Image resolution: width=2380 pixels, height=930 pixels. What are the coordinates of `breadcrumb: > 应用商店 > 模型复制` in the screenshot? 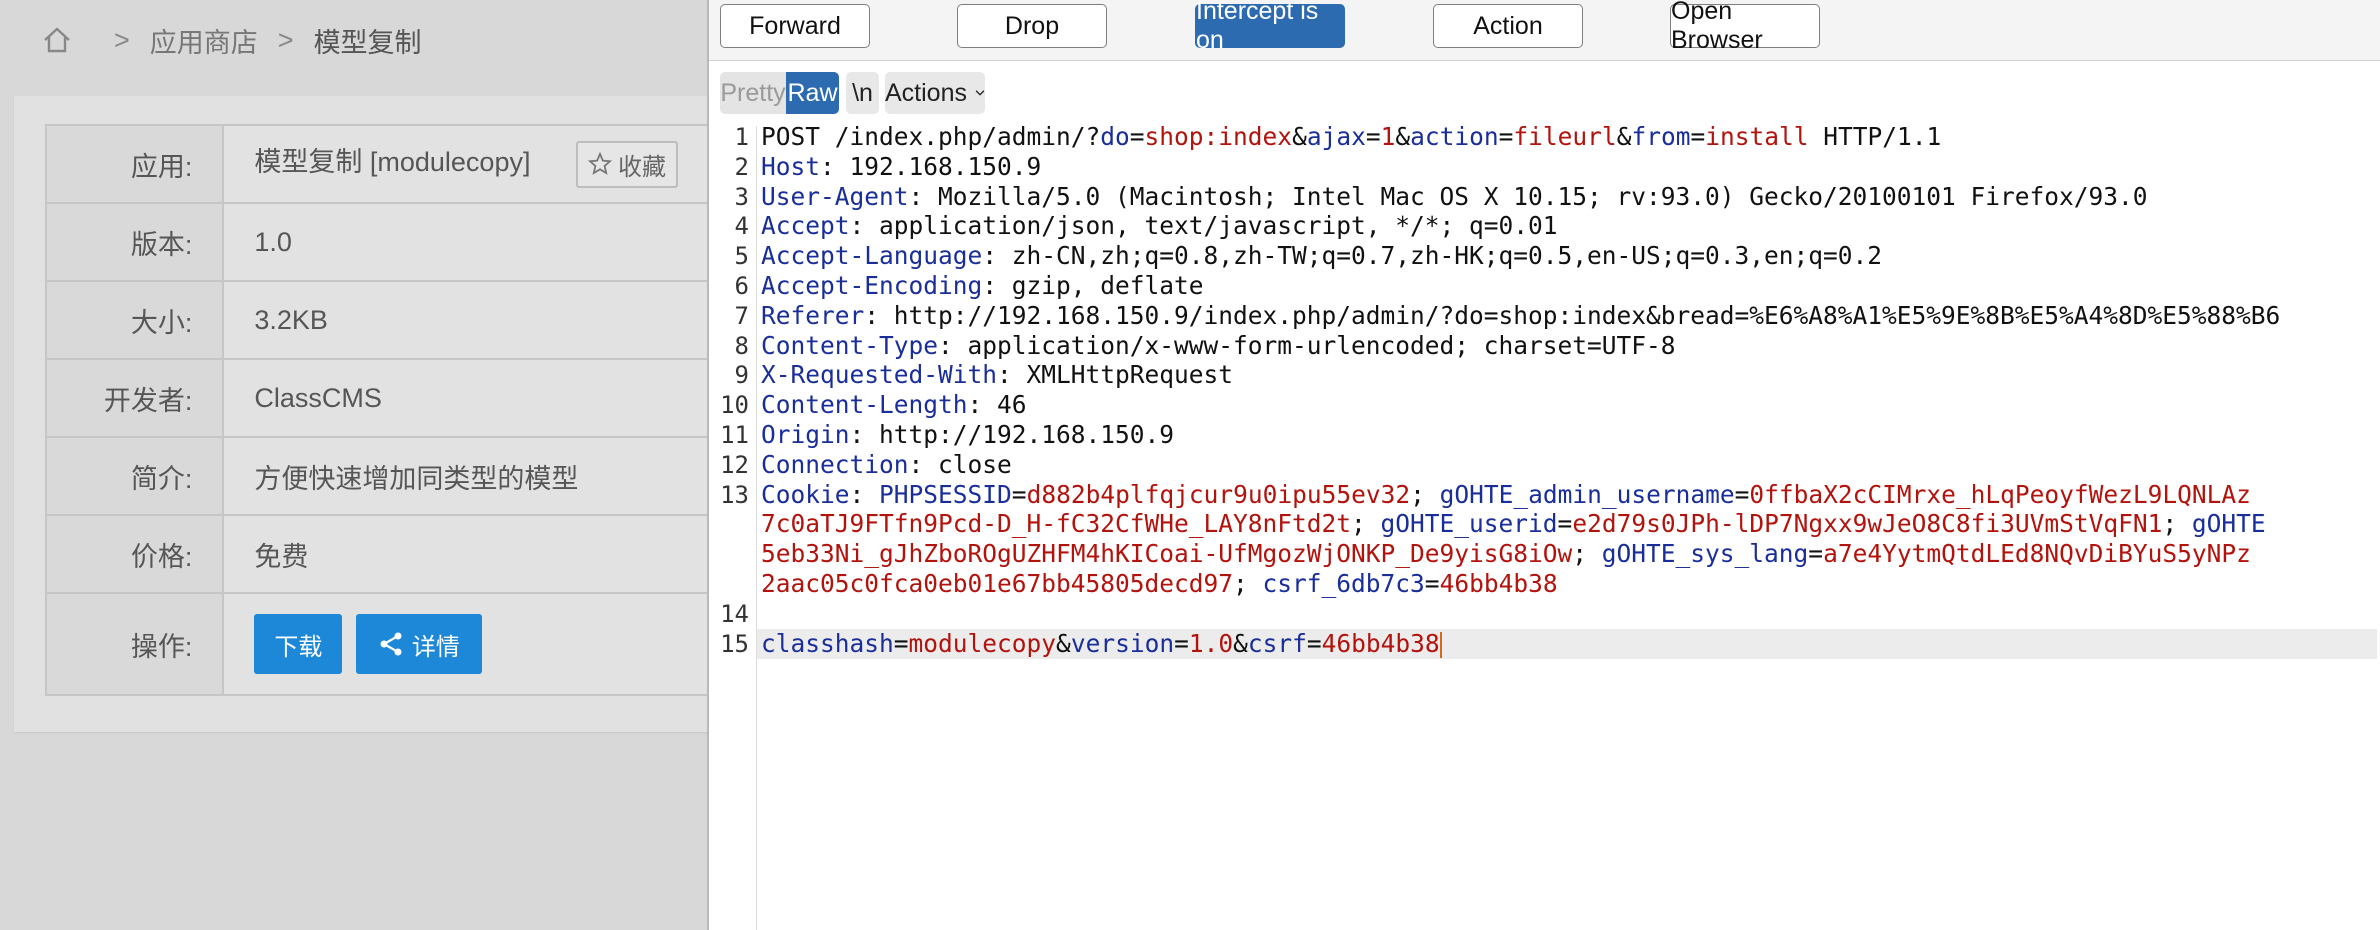 It's located at (232, 40).